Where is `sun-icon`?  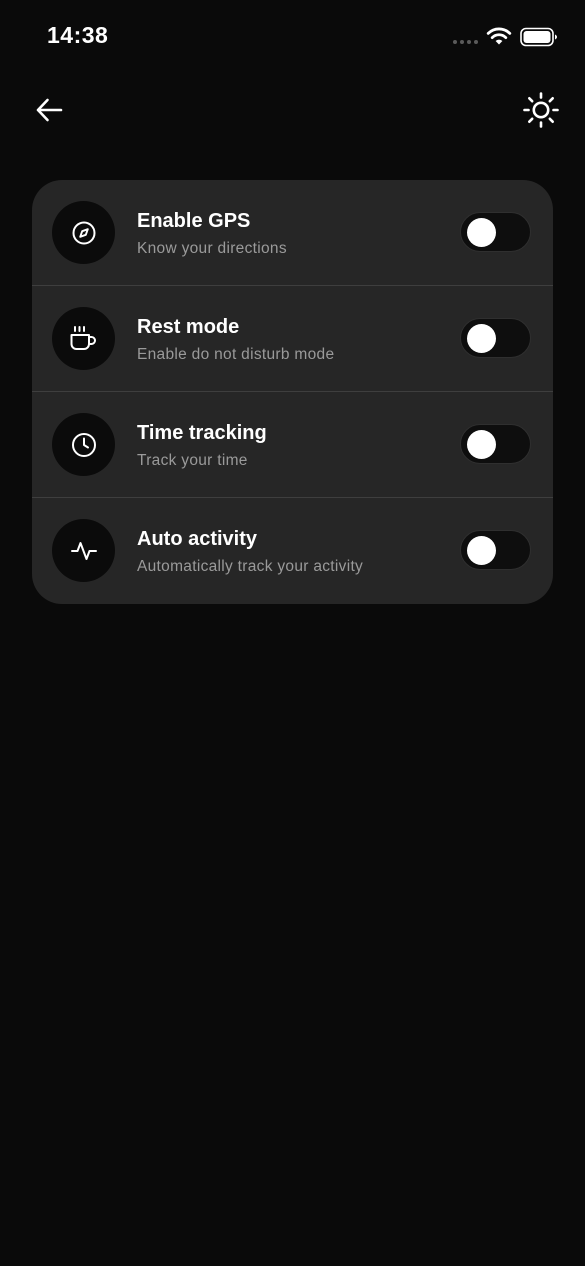
sun-icon is located at coordinates (541, 110).